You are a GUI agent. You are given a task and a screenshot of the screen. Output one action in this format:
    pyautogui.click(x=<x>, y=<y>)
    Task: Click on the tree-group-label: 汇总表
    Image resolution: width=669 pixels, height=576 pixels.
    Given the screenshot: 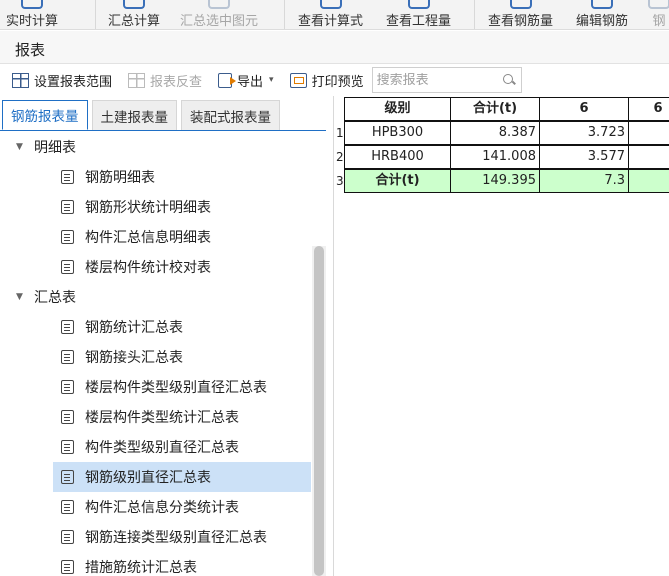 What is the action you would take?
    pyautogui.click(x=55, y=298)
    